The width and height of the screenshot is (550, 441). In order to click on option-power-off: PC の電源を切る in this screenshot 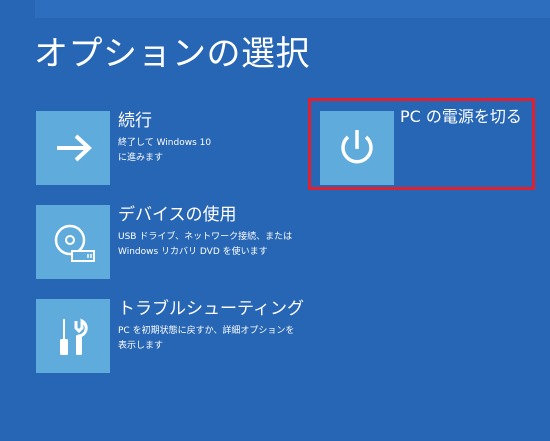, I will do `click(426, 147)`.